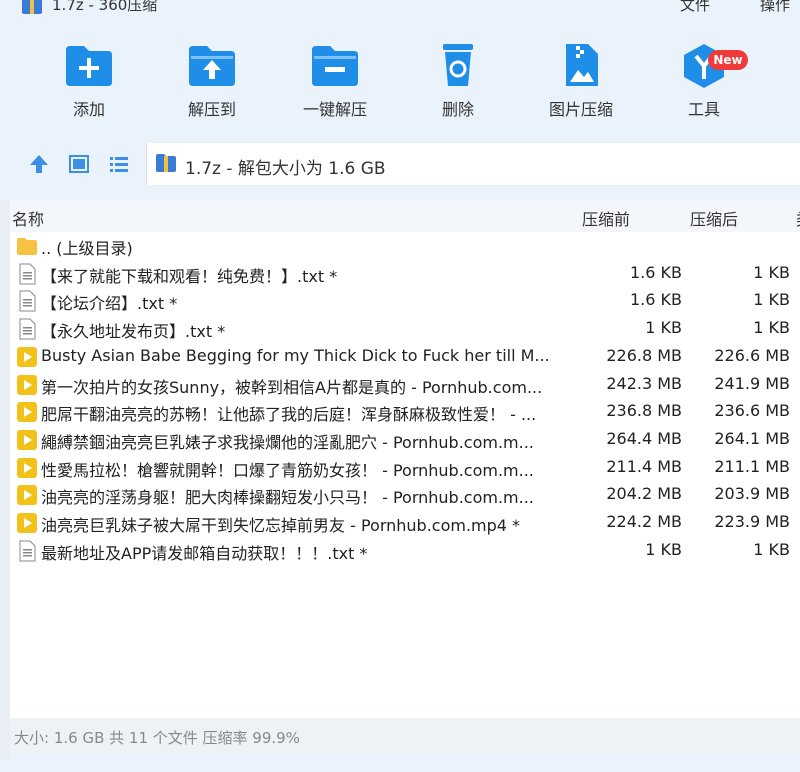  What do you see at coordinates (473, 164) in the screenshot?
I see `address-bar: 1.7z - 解包大小为 1.6 GB` at bounding box center [473, 164].